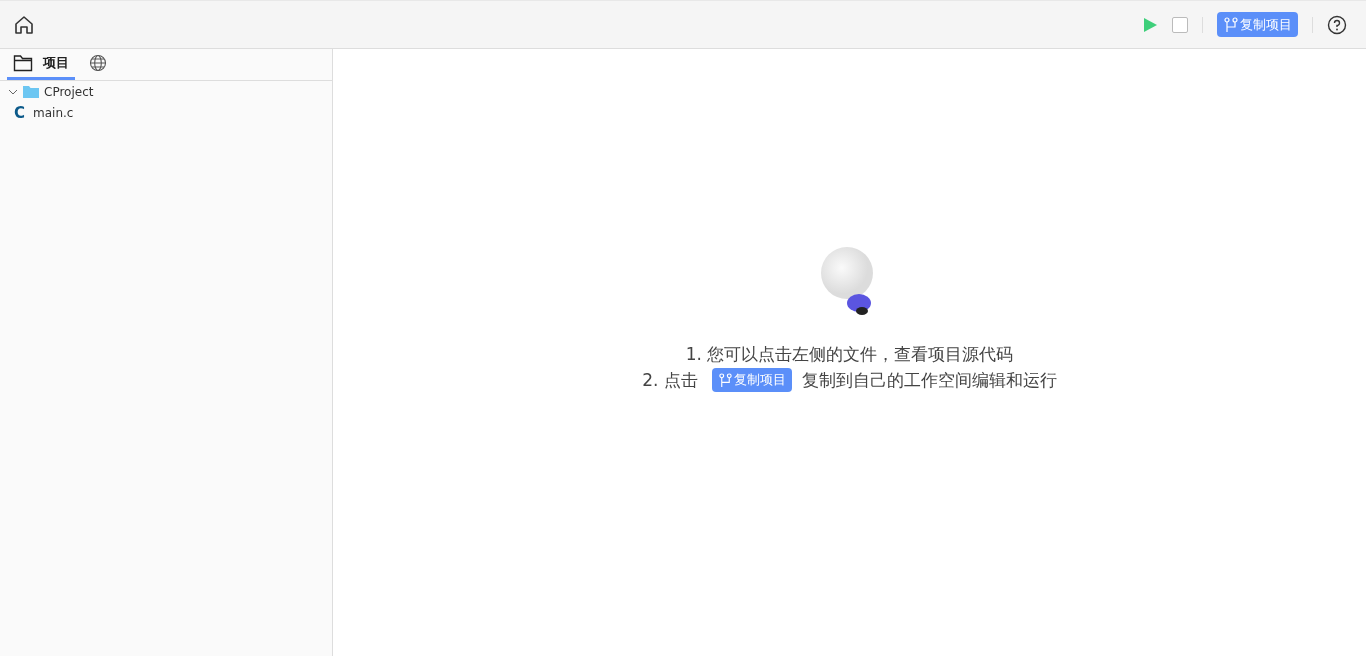 This screenshot has height=656, width=1366. I want to click on project-tab: 项目, so click(41, 64).